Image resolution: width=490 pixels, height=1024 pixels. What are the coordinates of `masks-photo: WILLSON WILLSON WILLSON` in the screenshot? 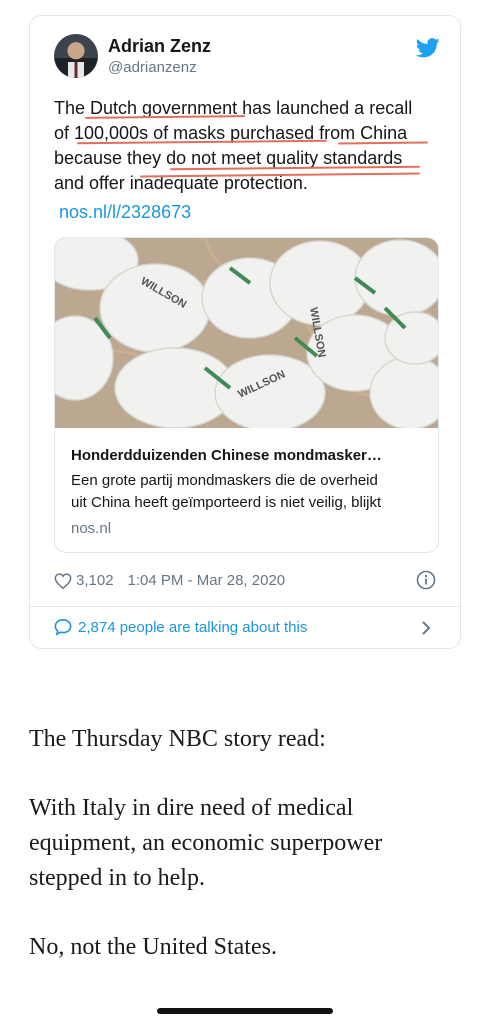 It's located at (246, 333).